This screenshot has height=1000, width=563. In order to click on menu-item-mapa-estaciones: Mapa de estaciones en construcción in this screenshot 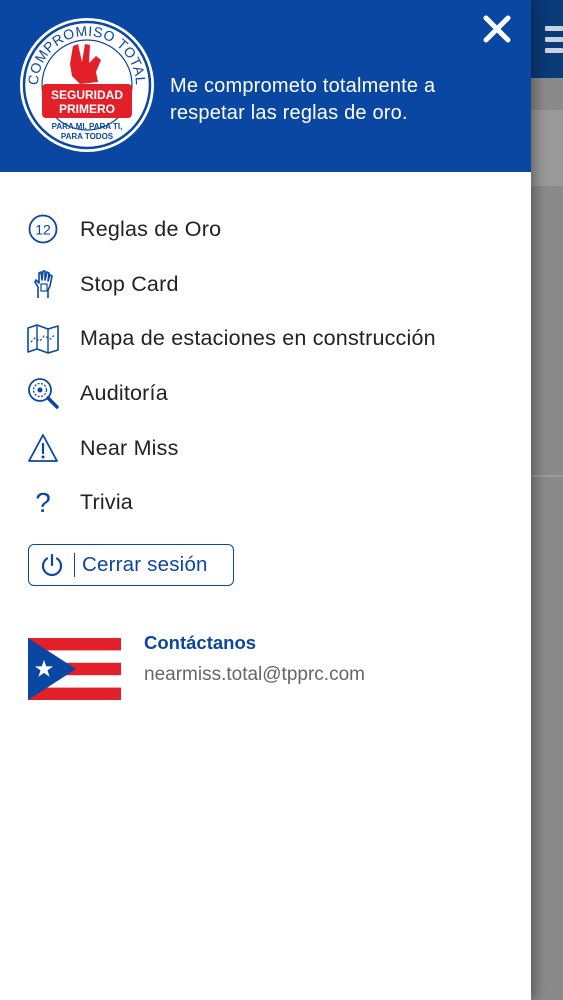, I will do `click(265, 338)`.